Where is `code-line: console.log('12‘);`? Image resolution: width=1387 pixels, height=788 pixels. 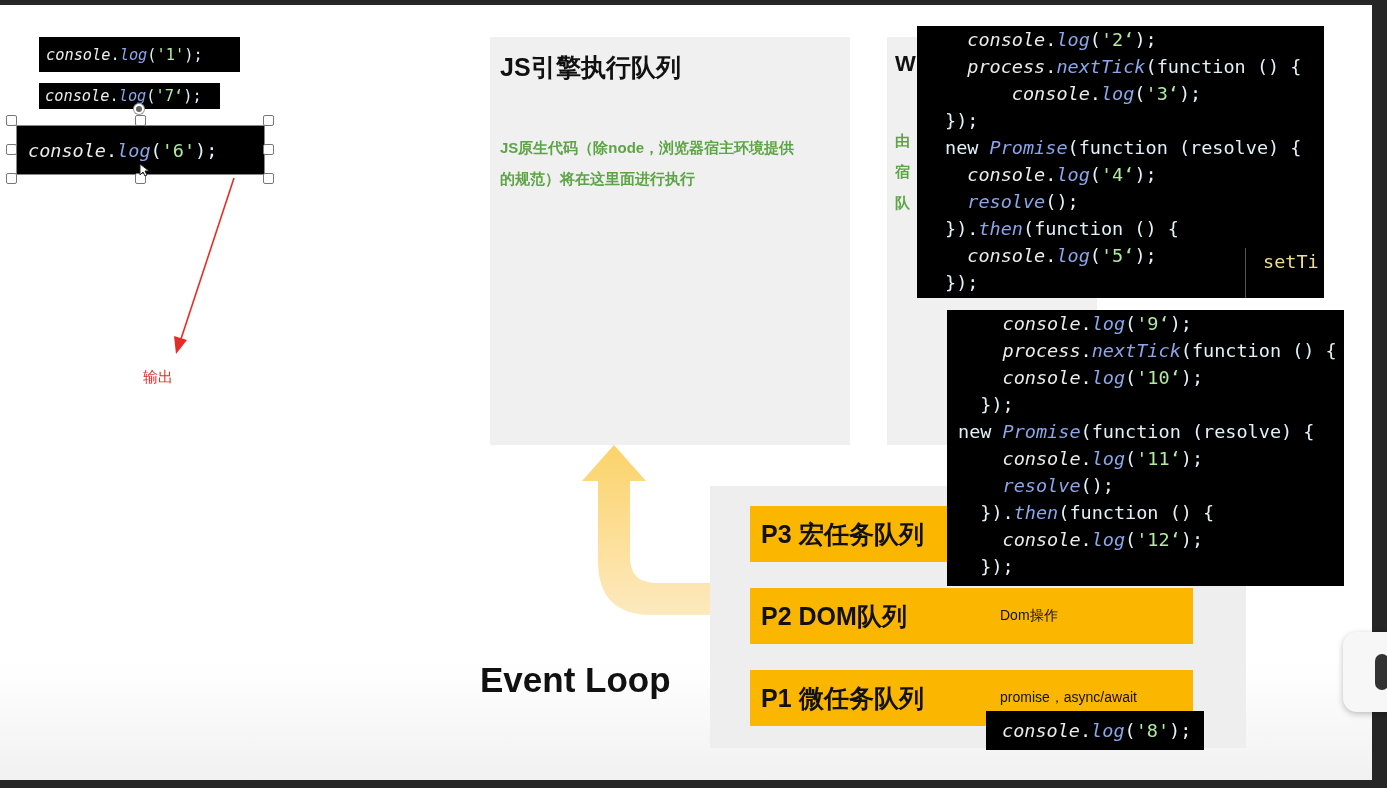
code-line: console.log('12‘); is located at coordinates (1102, 540).